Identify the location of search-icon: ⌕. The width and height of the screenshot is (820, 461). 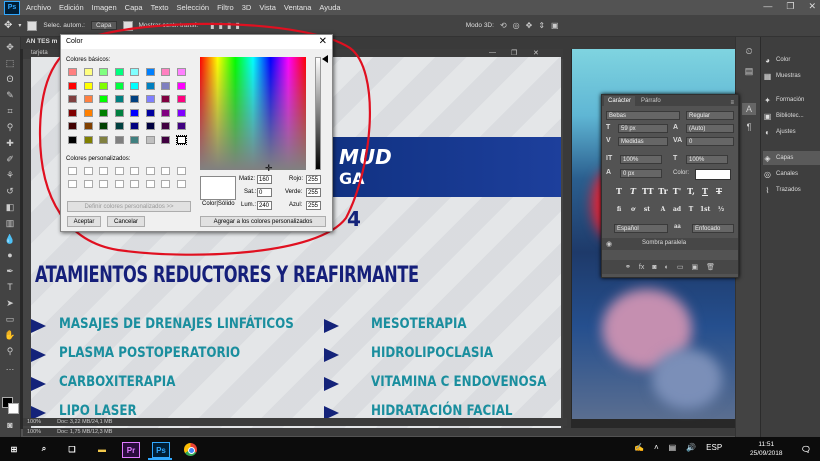
(44, 449).